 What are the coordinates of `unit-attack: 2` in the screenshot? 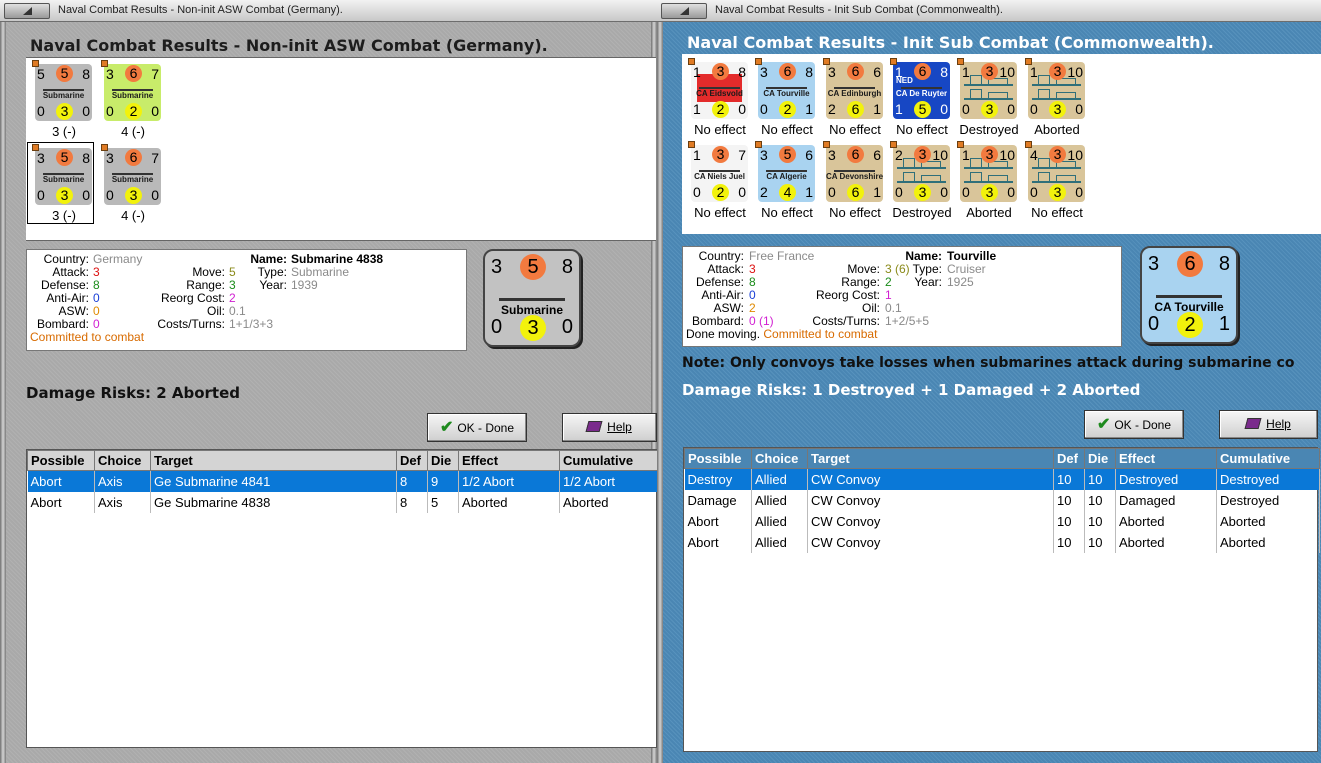 It's located at (899, 155).